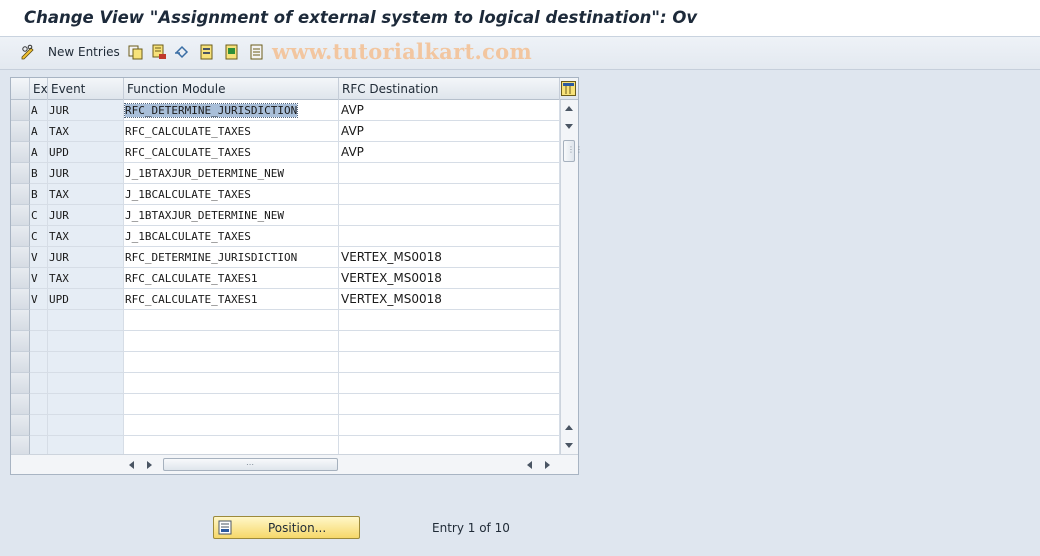 This screenshot has height=556, width=1040. Describe the element at coordinates (182, 52) in the screenshot. I see `undo-icon` at that location.